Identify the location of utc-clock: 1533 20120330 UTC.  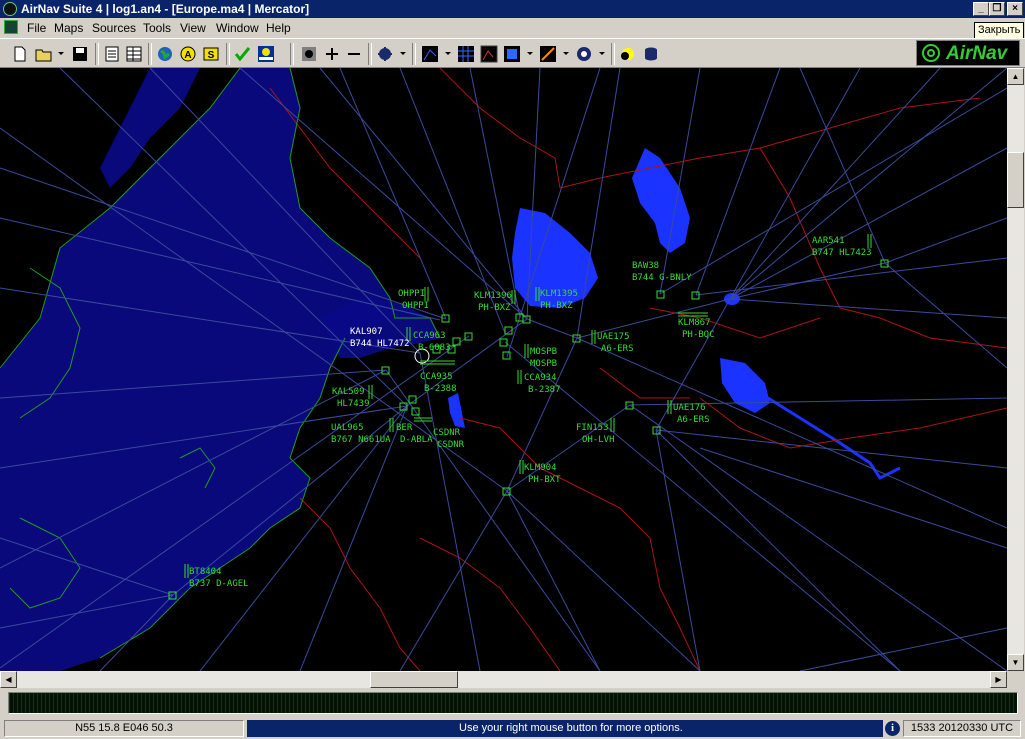
(962, 728).